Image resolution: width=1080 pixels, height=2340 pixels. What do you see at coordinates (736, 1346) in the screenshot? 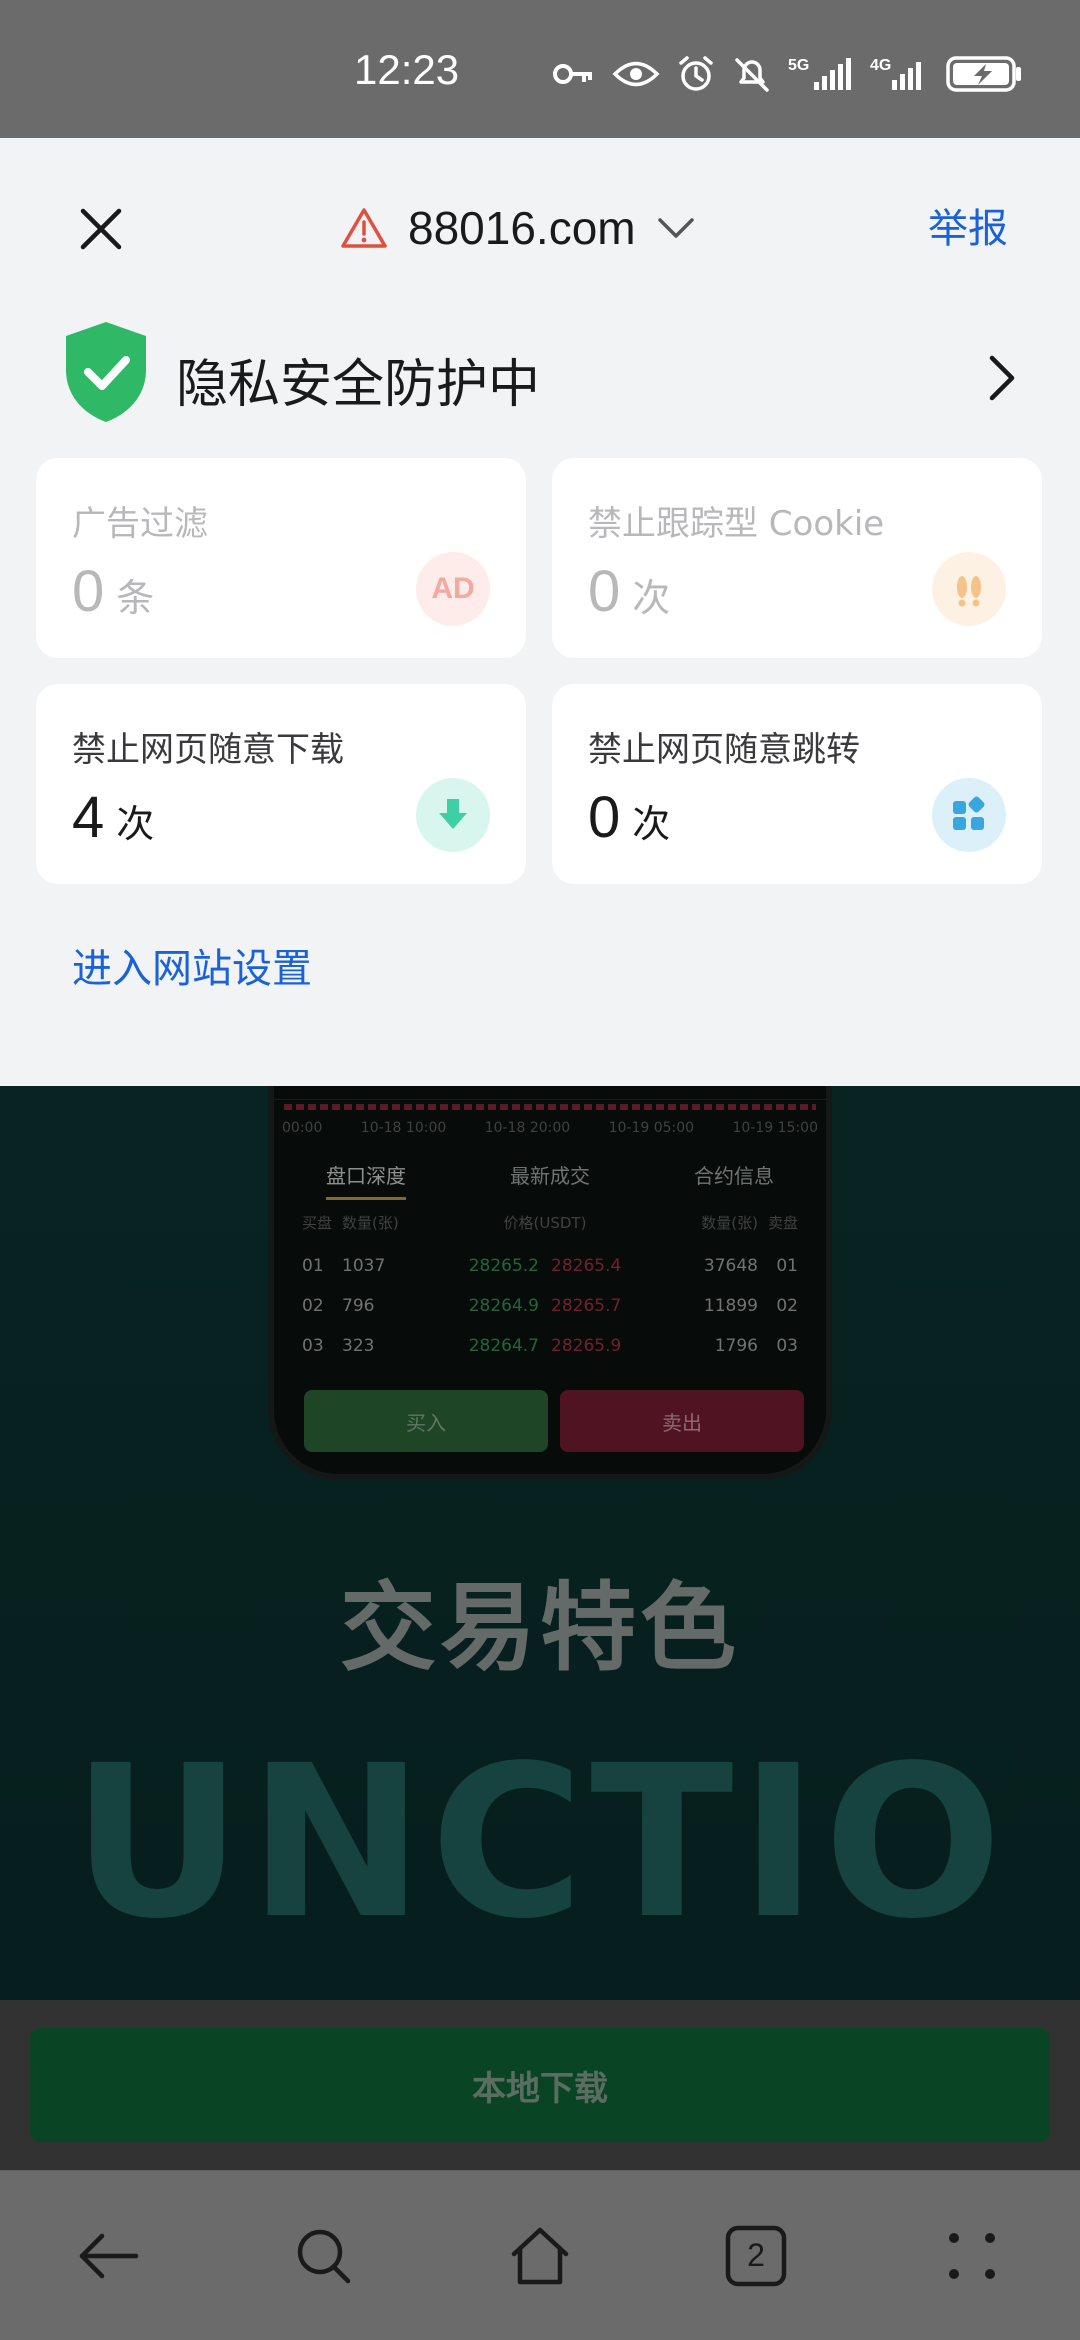
I see `ask-qty: 1796` at bounding box center [736, 1346].